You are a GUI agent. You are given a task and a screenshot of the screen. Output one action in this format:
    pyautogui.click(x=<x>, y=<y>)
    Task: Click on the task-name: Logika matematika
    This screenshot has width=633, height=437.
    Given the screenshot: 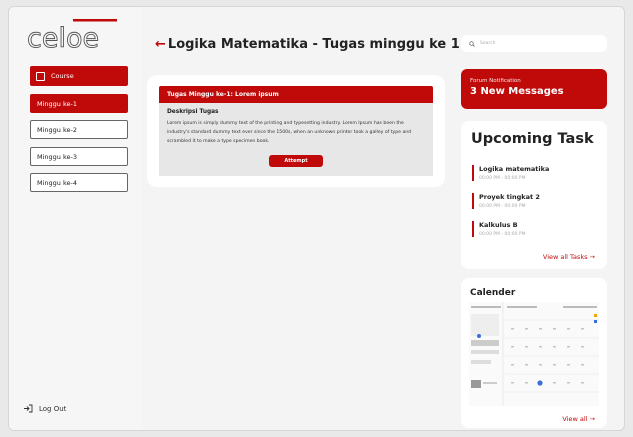 What is the action you would take?
    pyautogui.click(x=514, y=169)
    